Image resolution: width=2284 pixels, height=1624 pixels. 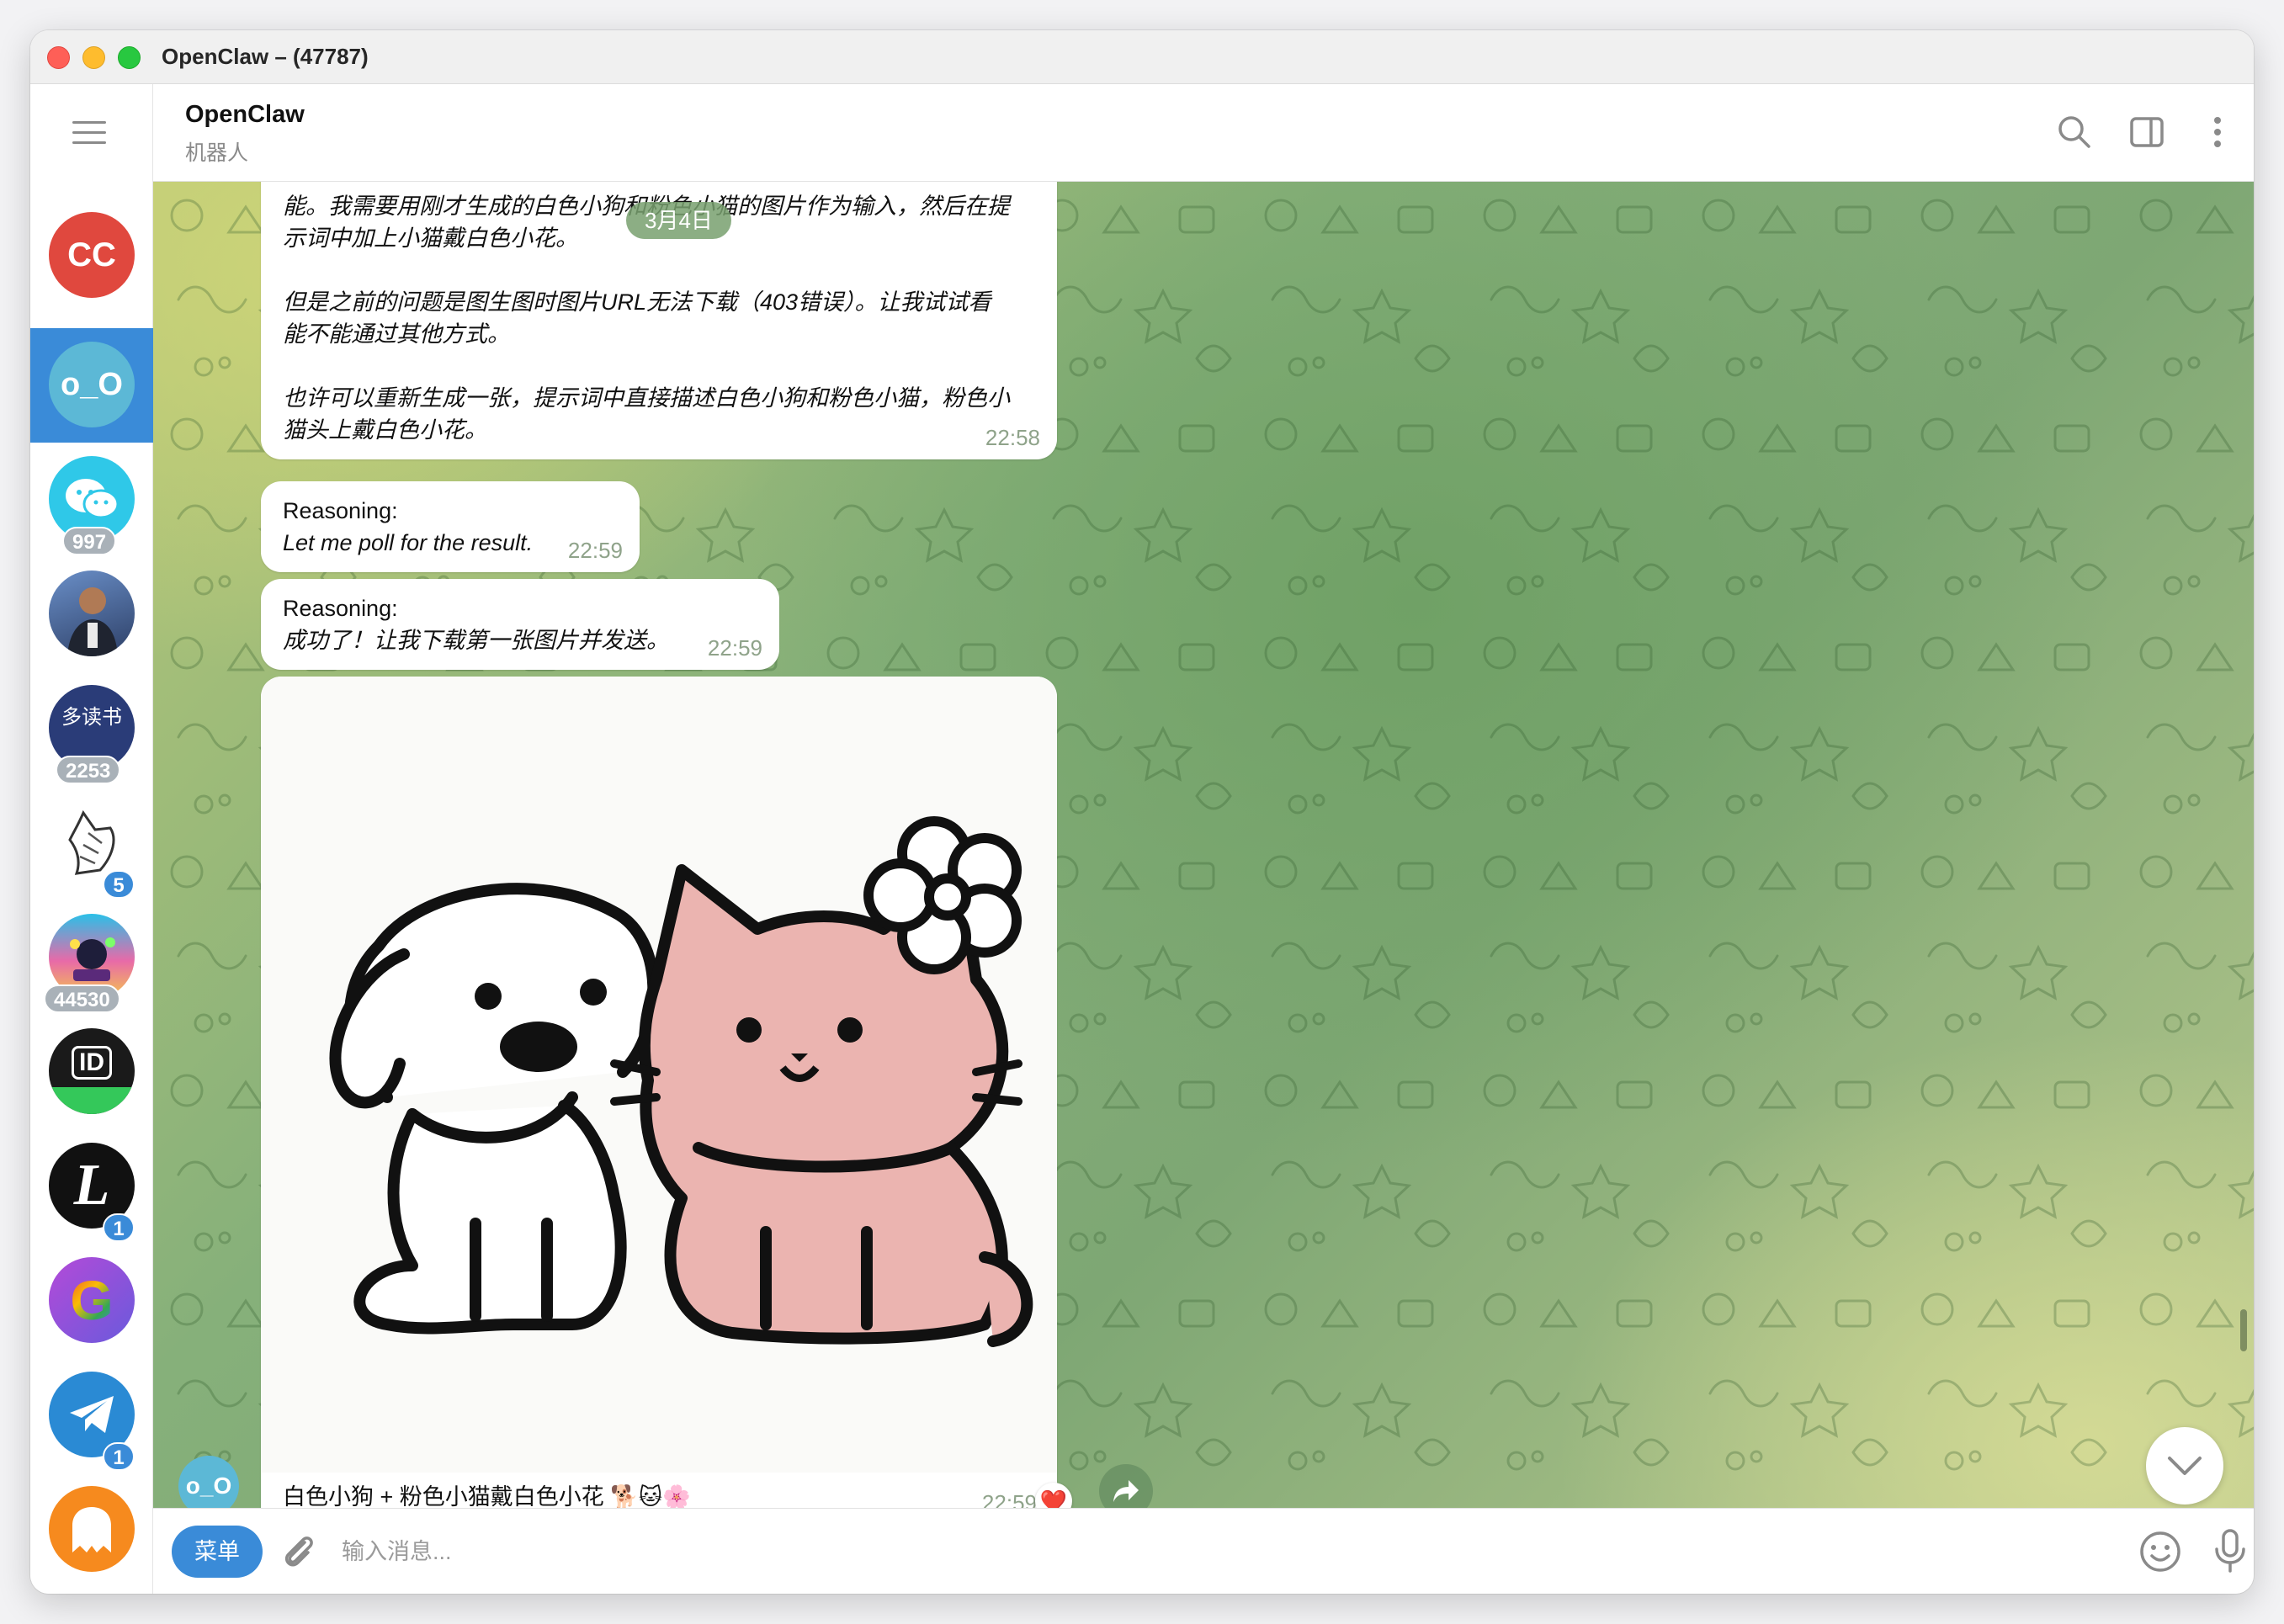 I want to click on scrollbar-thumb, so click(x=2243, y=1330).